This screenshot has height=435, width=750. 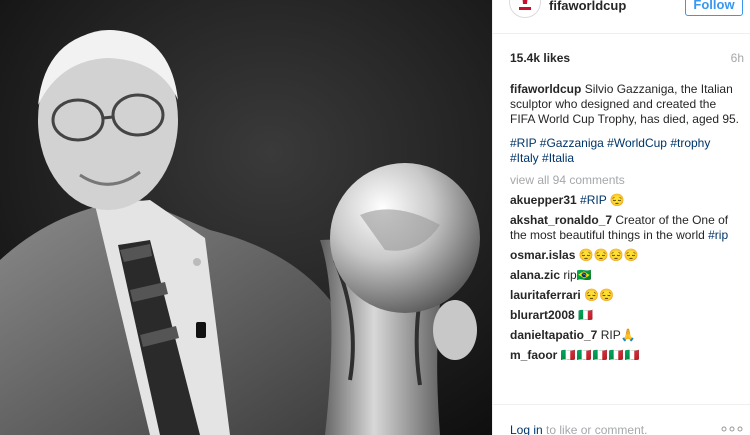 I want to click on comment-text: 🇮🇹🇮🇹🇮🇹🇮🇹🇮🇹, so click(x=600, y=355).